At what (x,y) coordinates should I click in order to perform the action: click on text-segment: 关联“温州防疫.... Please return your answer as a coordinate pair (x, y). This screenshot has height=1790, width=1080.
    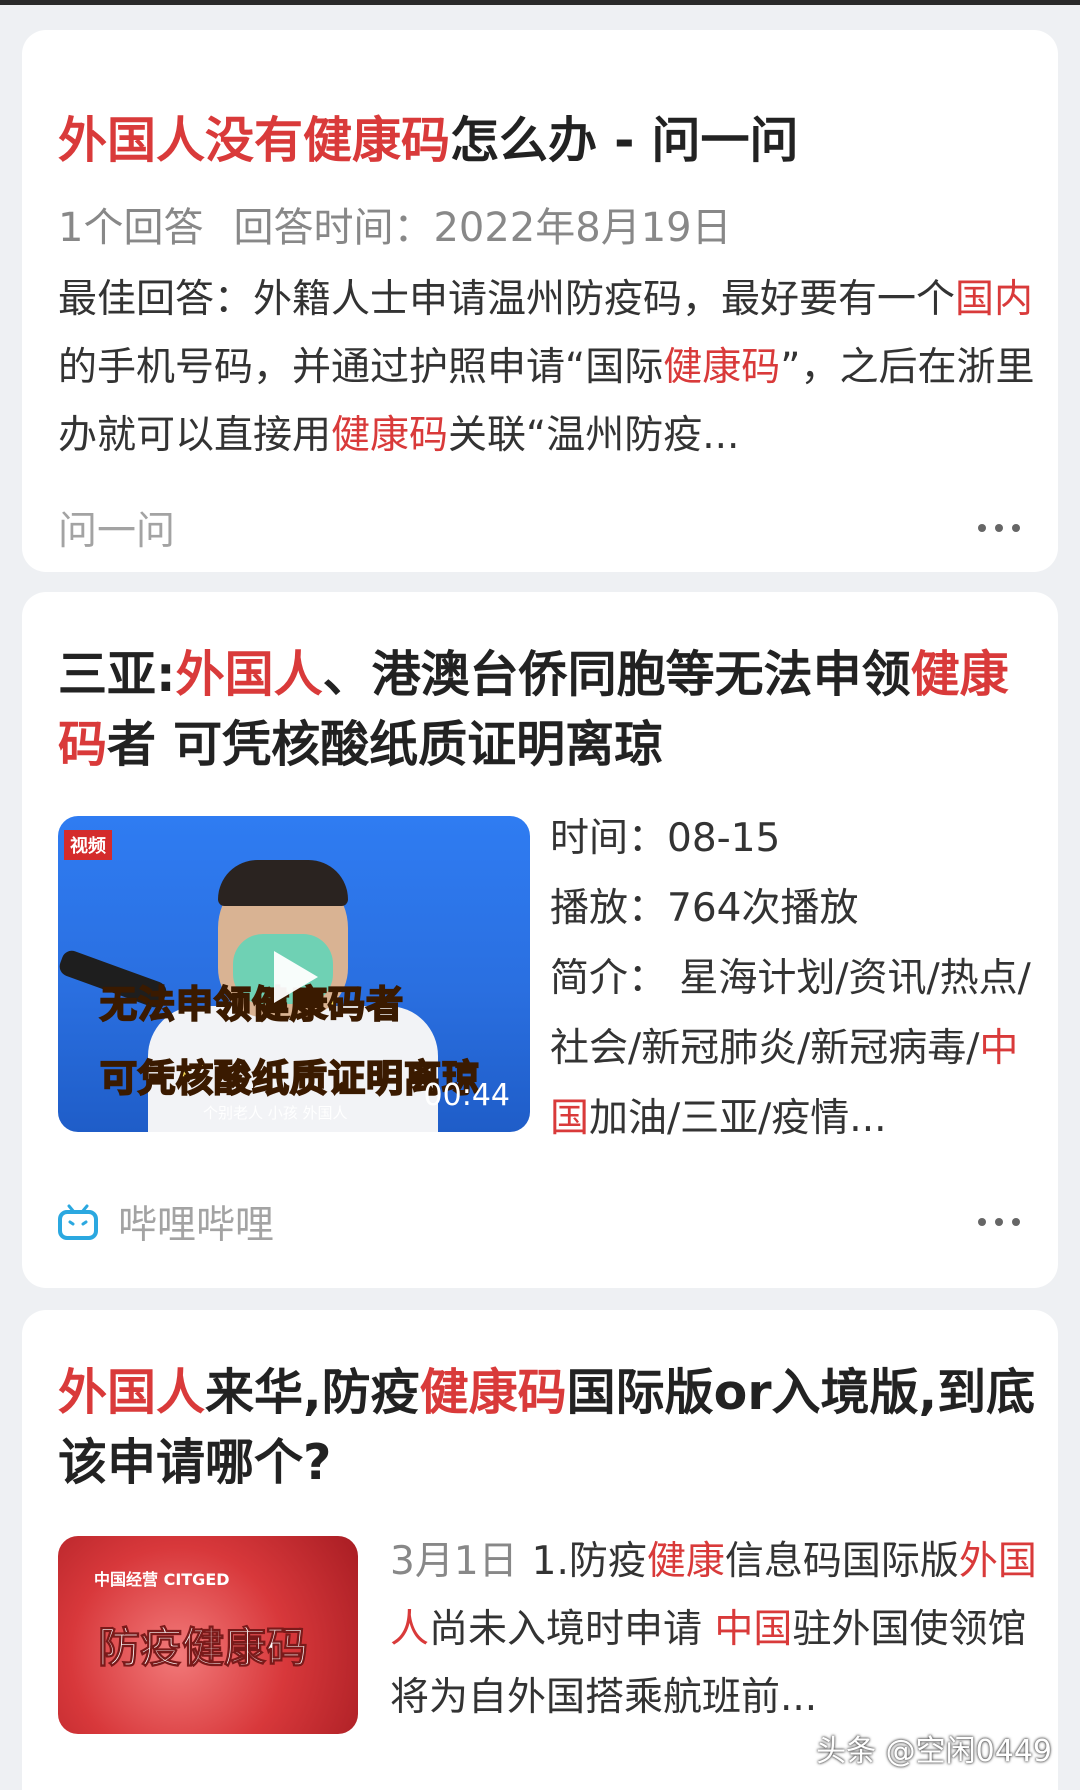
    Looking at the image, I should click on (594, 435).